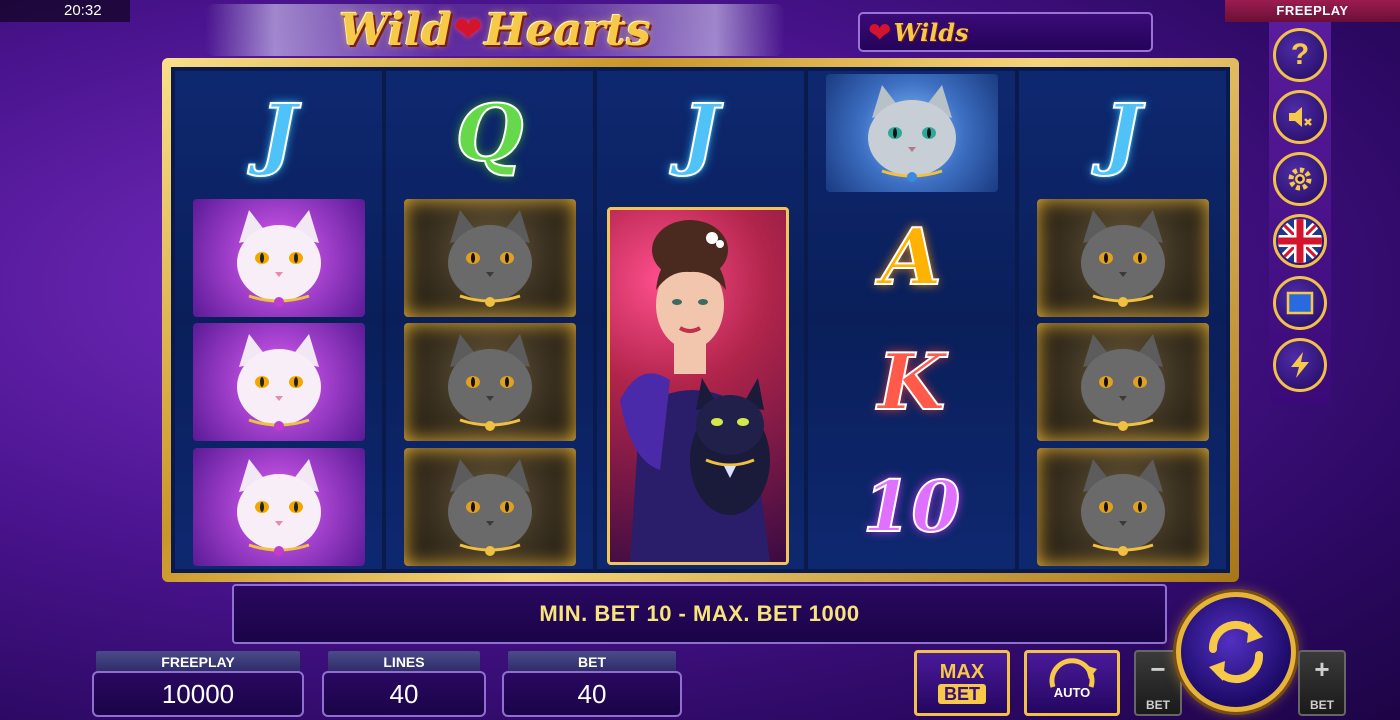 The height and width of the screenshot is (720, 1400). Describe the element at coordinates (404, 694) in the screenshot. I see `lines-value: 40` at that location.